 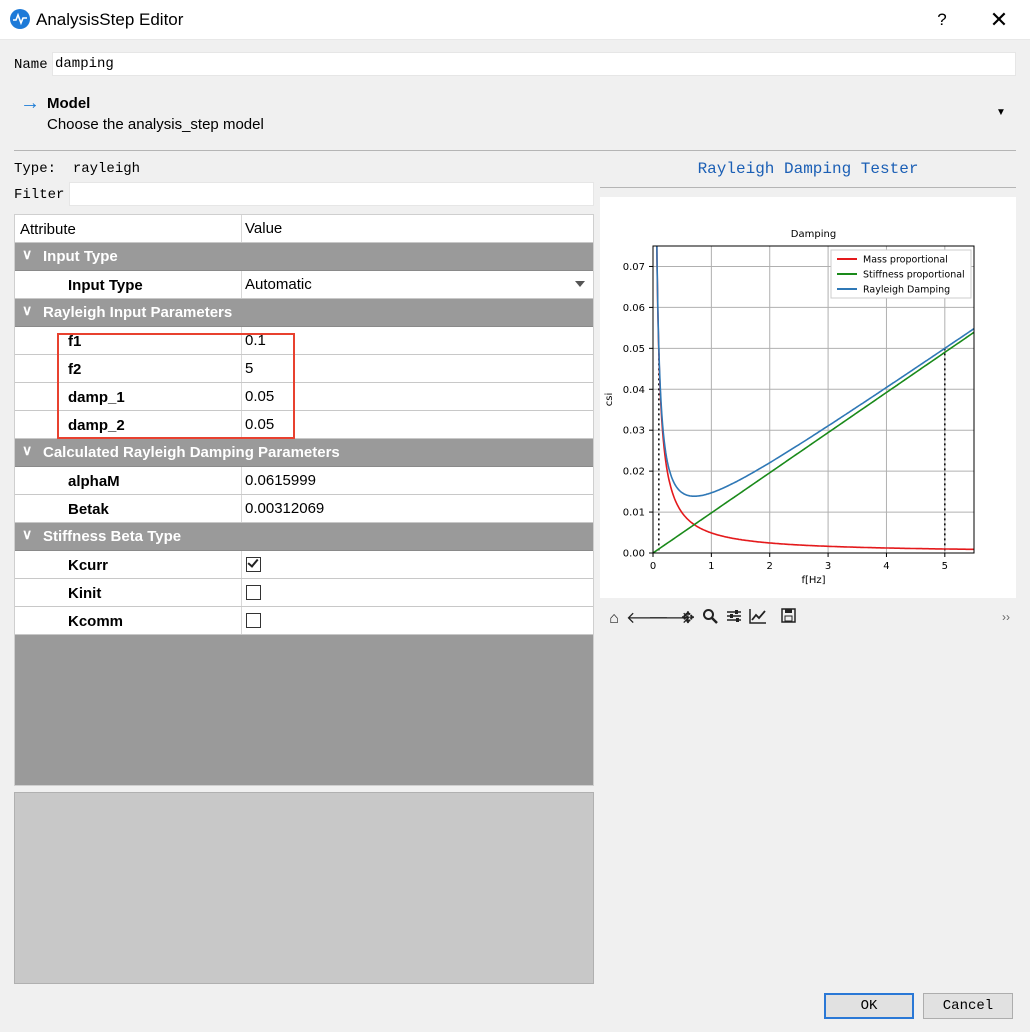 I want to click on home-icon: ⌂, so click(x=614, y=619).